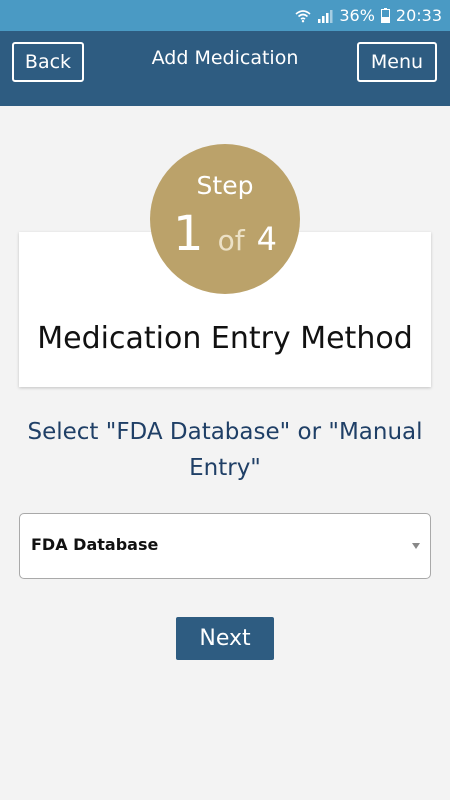  Describe the element at coordinates (48, 62) in the screenshot. I see `back-button: Back` at that location.